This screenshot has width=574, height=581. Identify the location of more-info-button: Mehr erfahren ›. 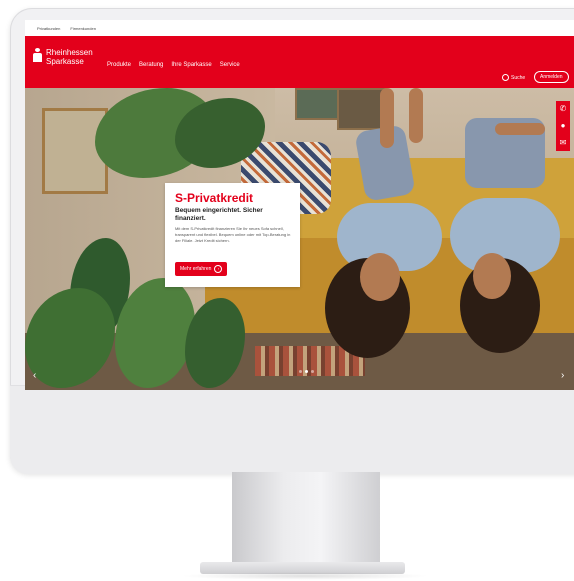
(201, 269).